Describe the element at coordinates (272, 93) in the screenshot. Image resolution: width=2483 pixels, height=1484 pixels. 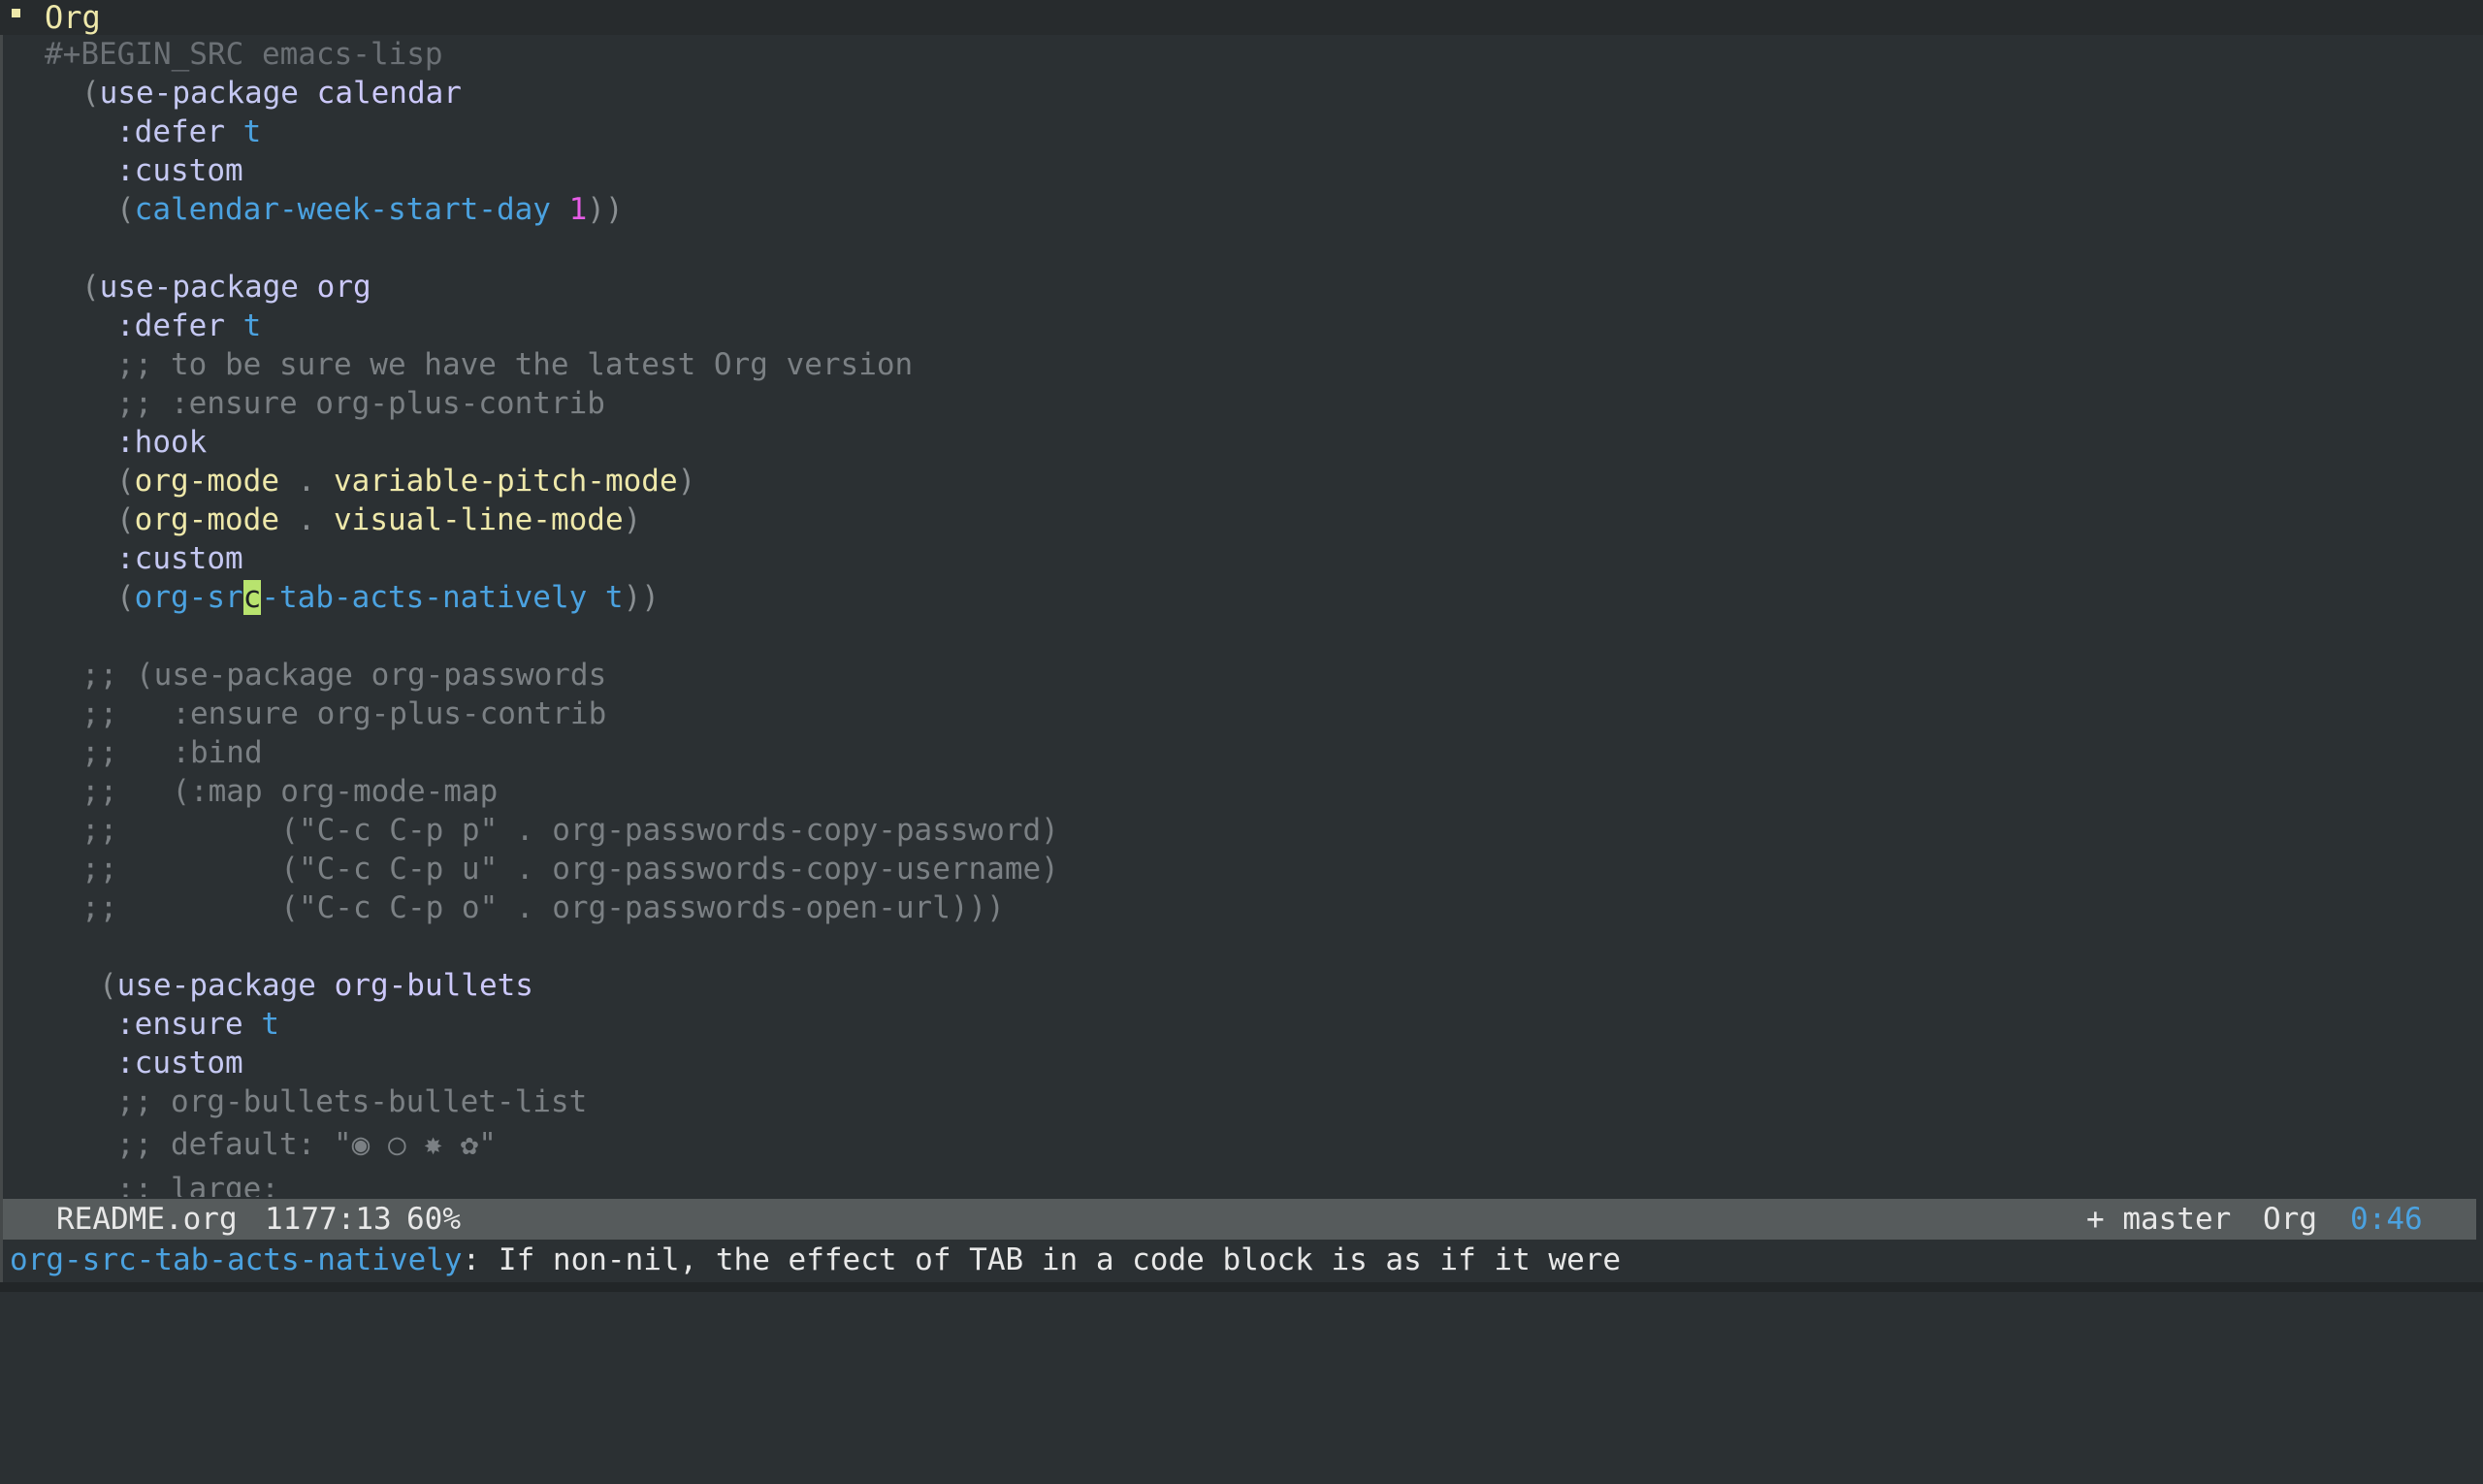
I see `code-line: (use-package calendar` at that location.